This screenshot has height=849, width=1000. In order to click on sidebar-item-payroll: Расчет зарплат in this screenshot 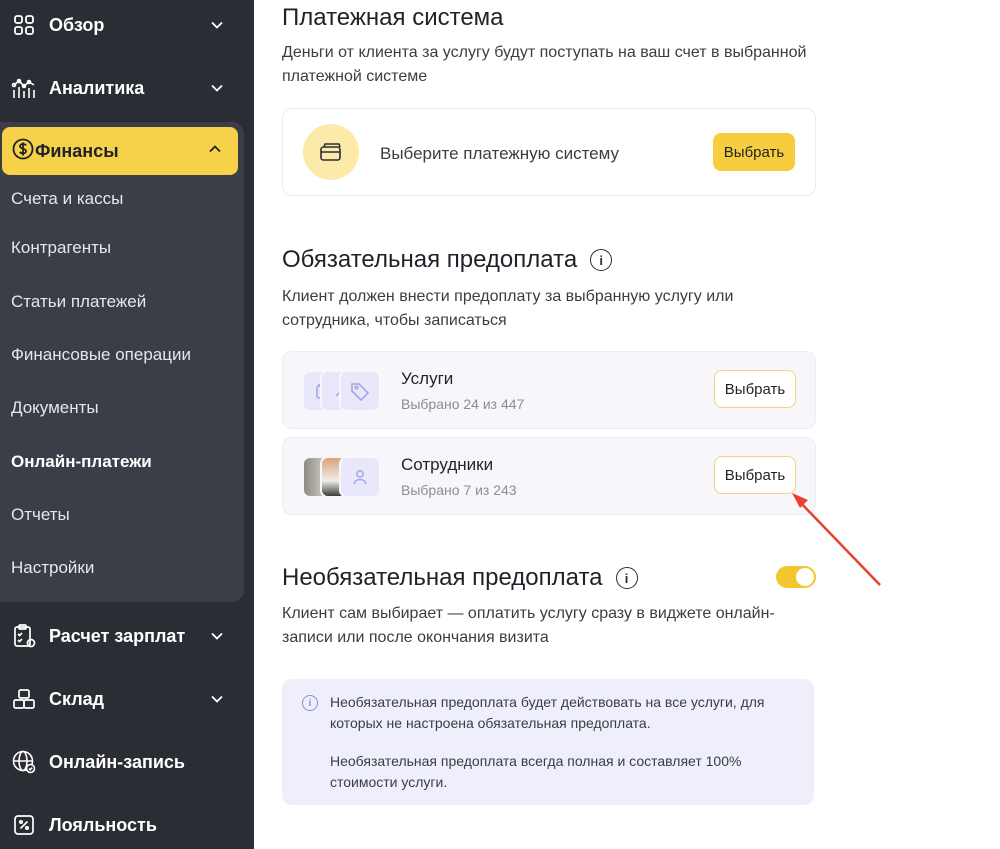, I will do `click(122, 636)`.